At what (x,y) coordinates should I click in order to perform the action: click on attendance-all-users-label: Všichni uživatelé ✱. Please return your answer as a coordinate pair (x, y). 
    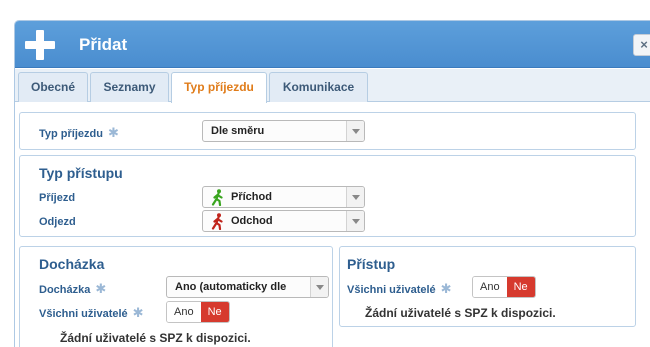
    Looking at the image, I should click on (91, 312).